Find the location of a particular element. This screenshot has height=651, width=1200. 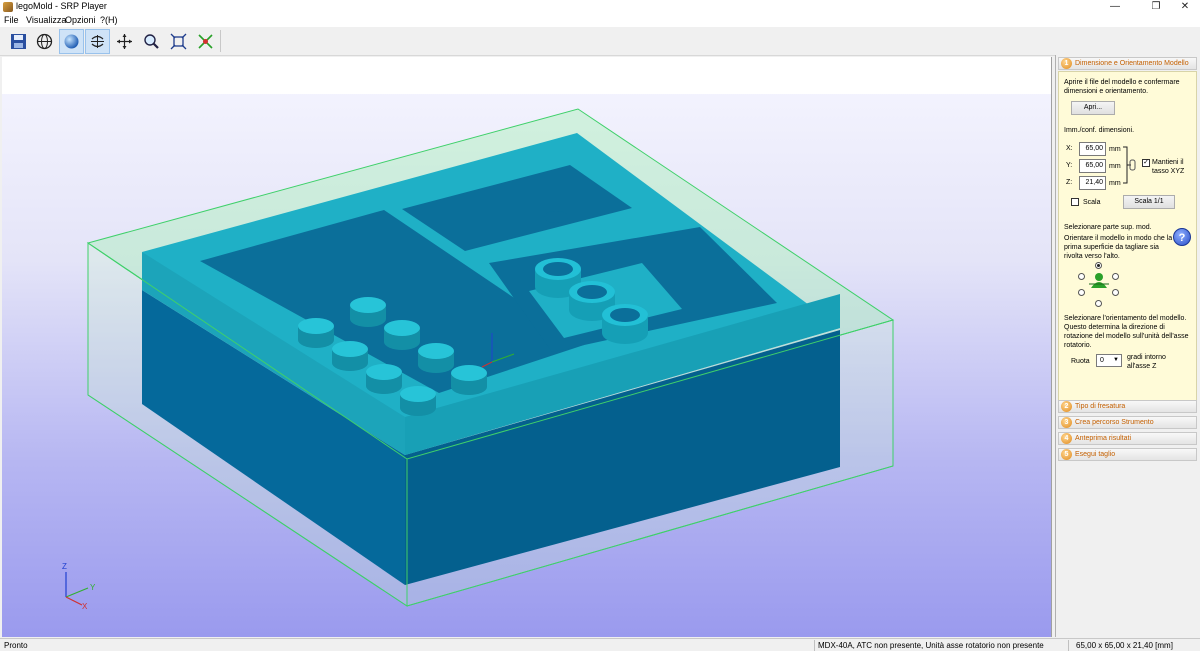

sphere-icon is located at coordinates (71, 41).